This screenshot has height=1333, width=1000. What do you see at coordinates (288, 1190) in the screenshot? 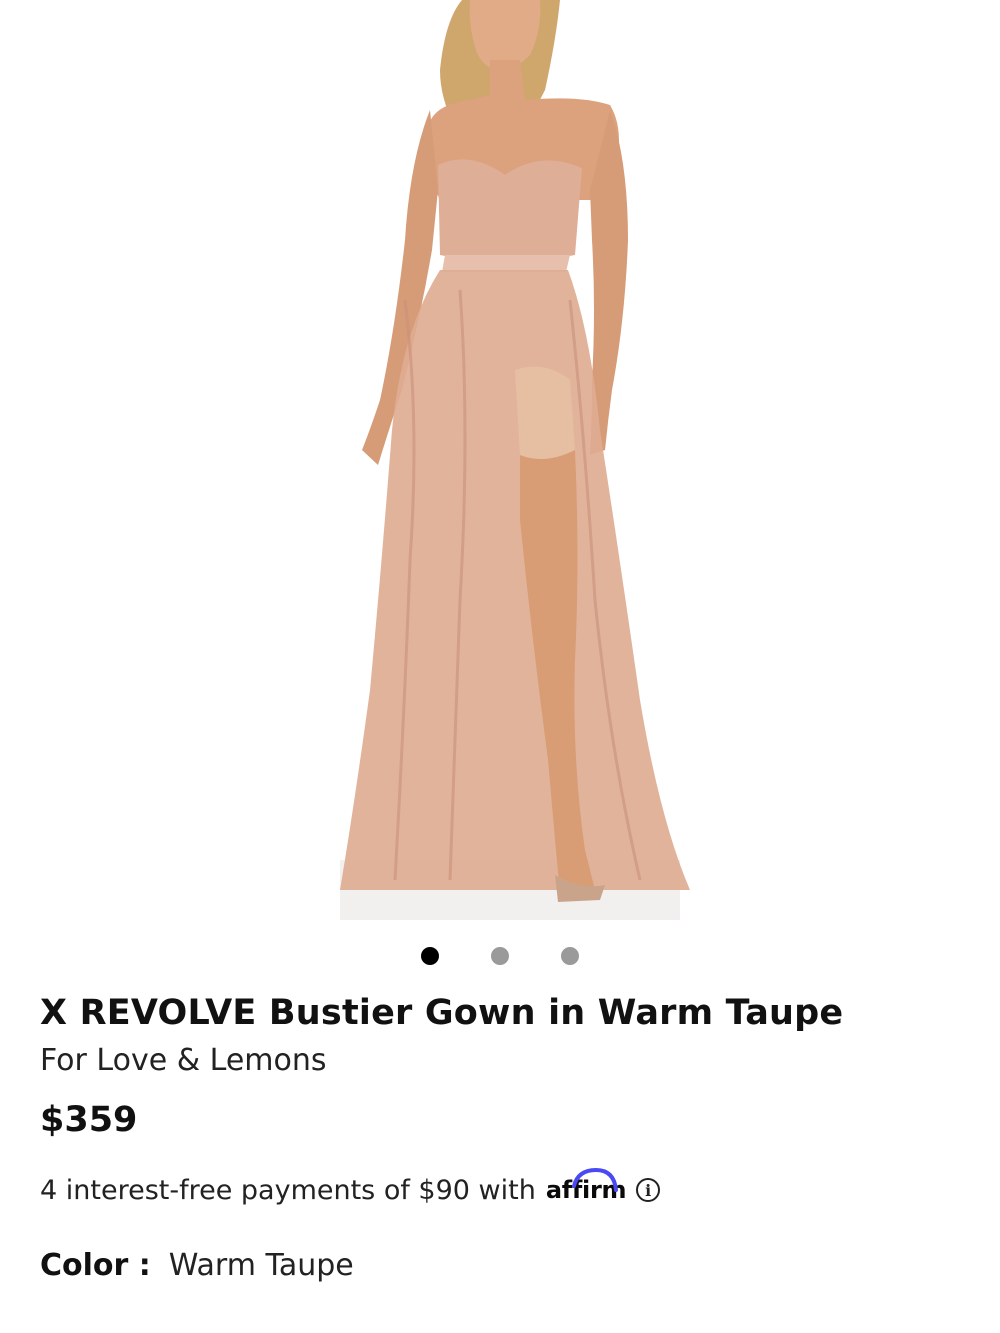
I see `financing-text: 4 interest-free payments of $90 with` at bounding box center [288, 1190].